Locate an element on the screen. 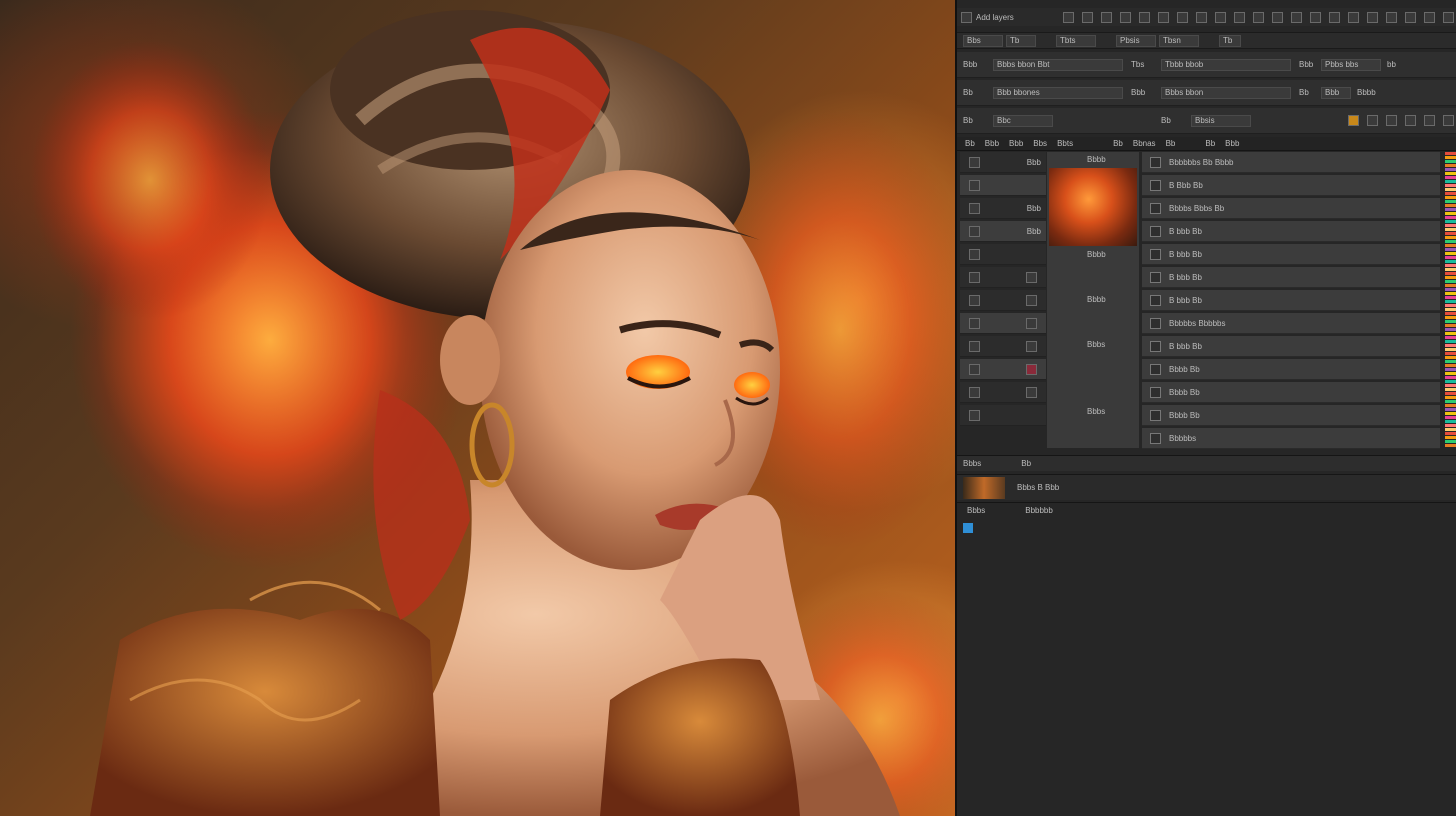  property-field: Bbsis is located at coordinates (1221, 120).